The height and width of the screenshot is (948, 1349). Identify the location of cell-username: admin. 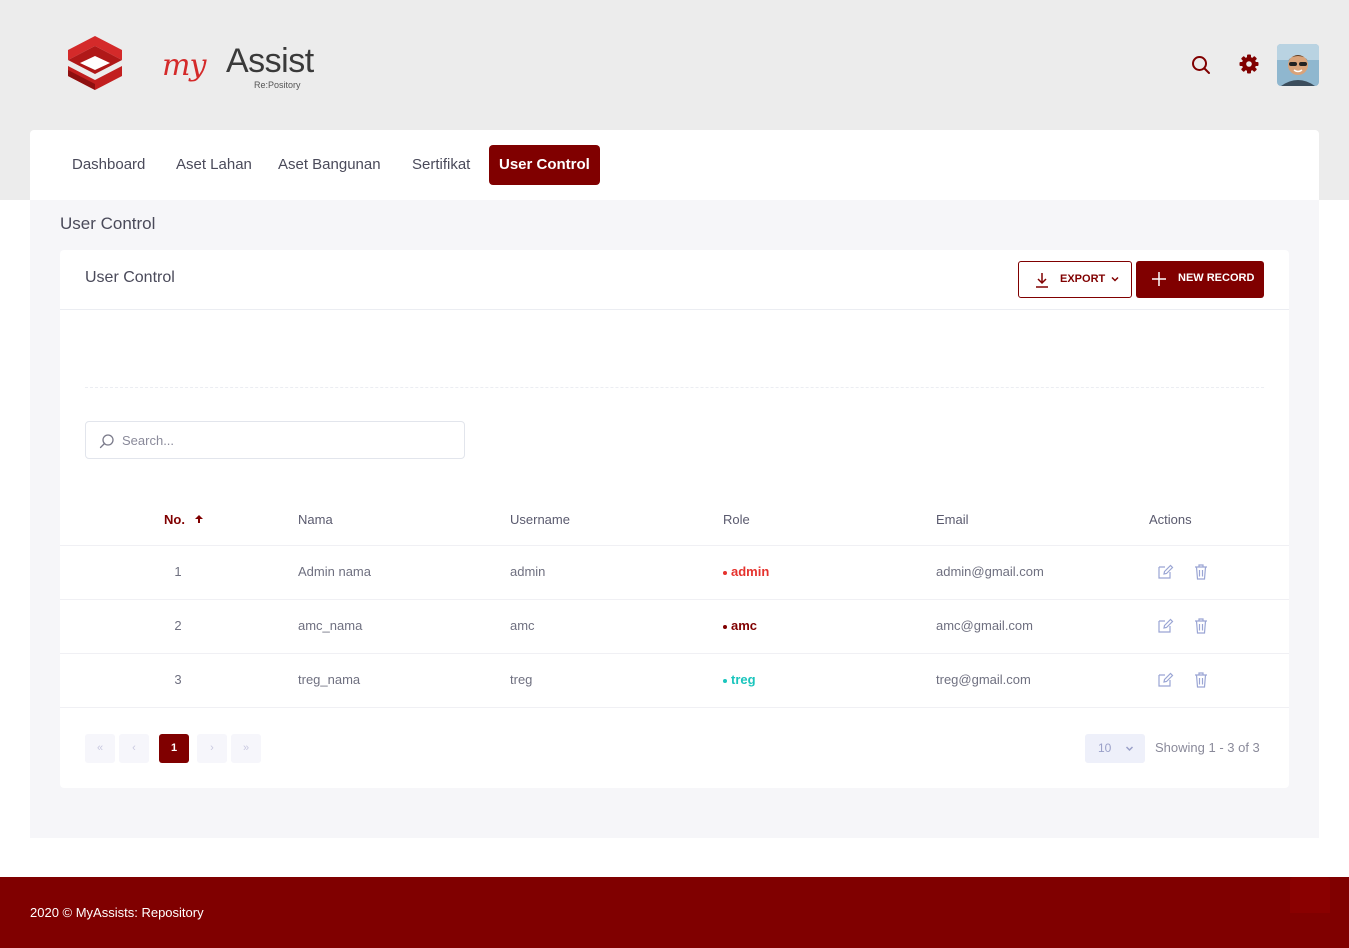
(528, 571).